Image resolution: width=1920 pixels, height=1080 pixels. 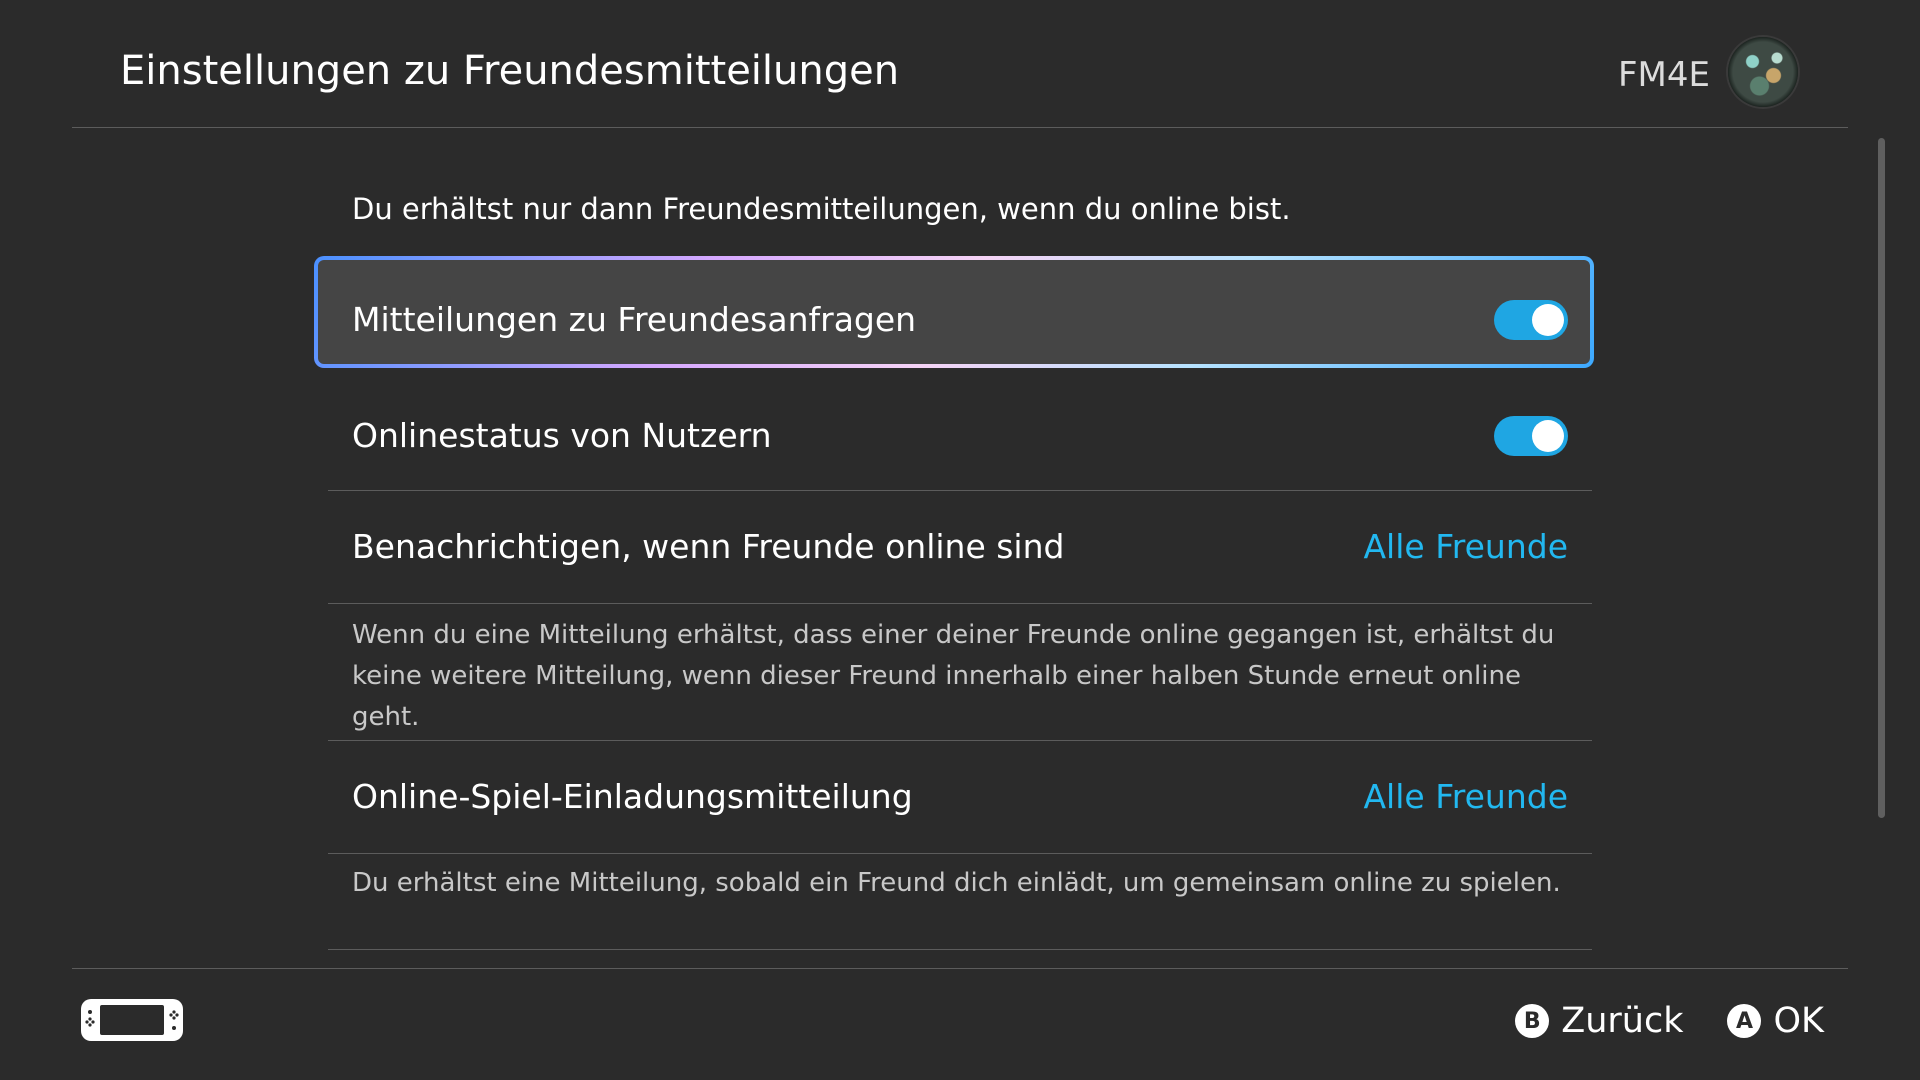 I want to click on setting-online-status: Onlinestatus von Nutzern, so click(x=960, y=436).